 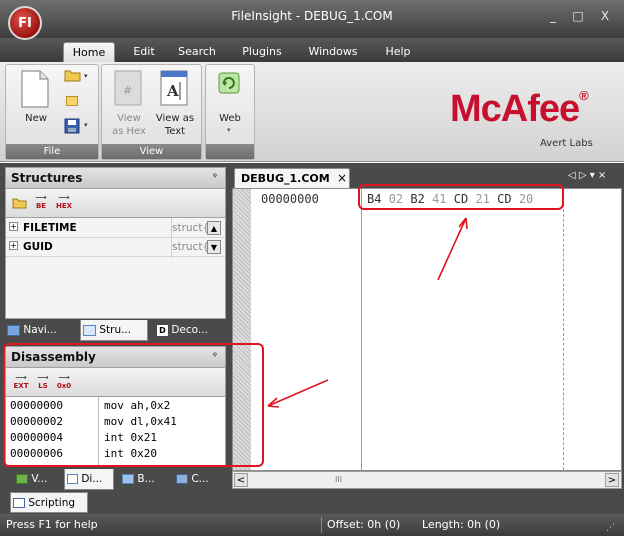 I want to click on annotation-arrows, so click(x=367, y=312).